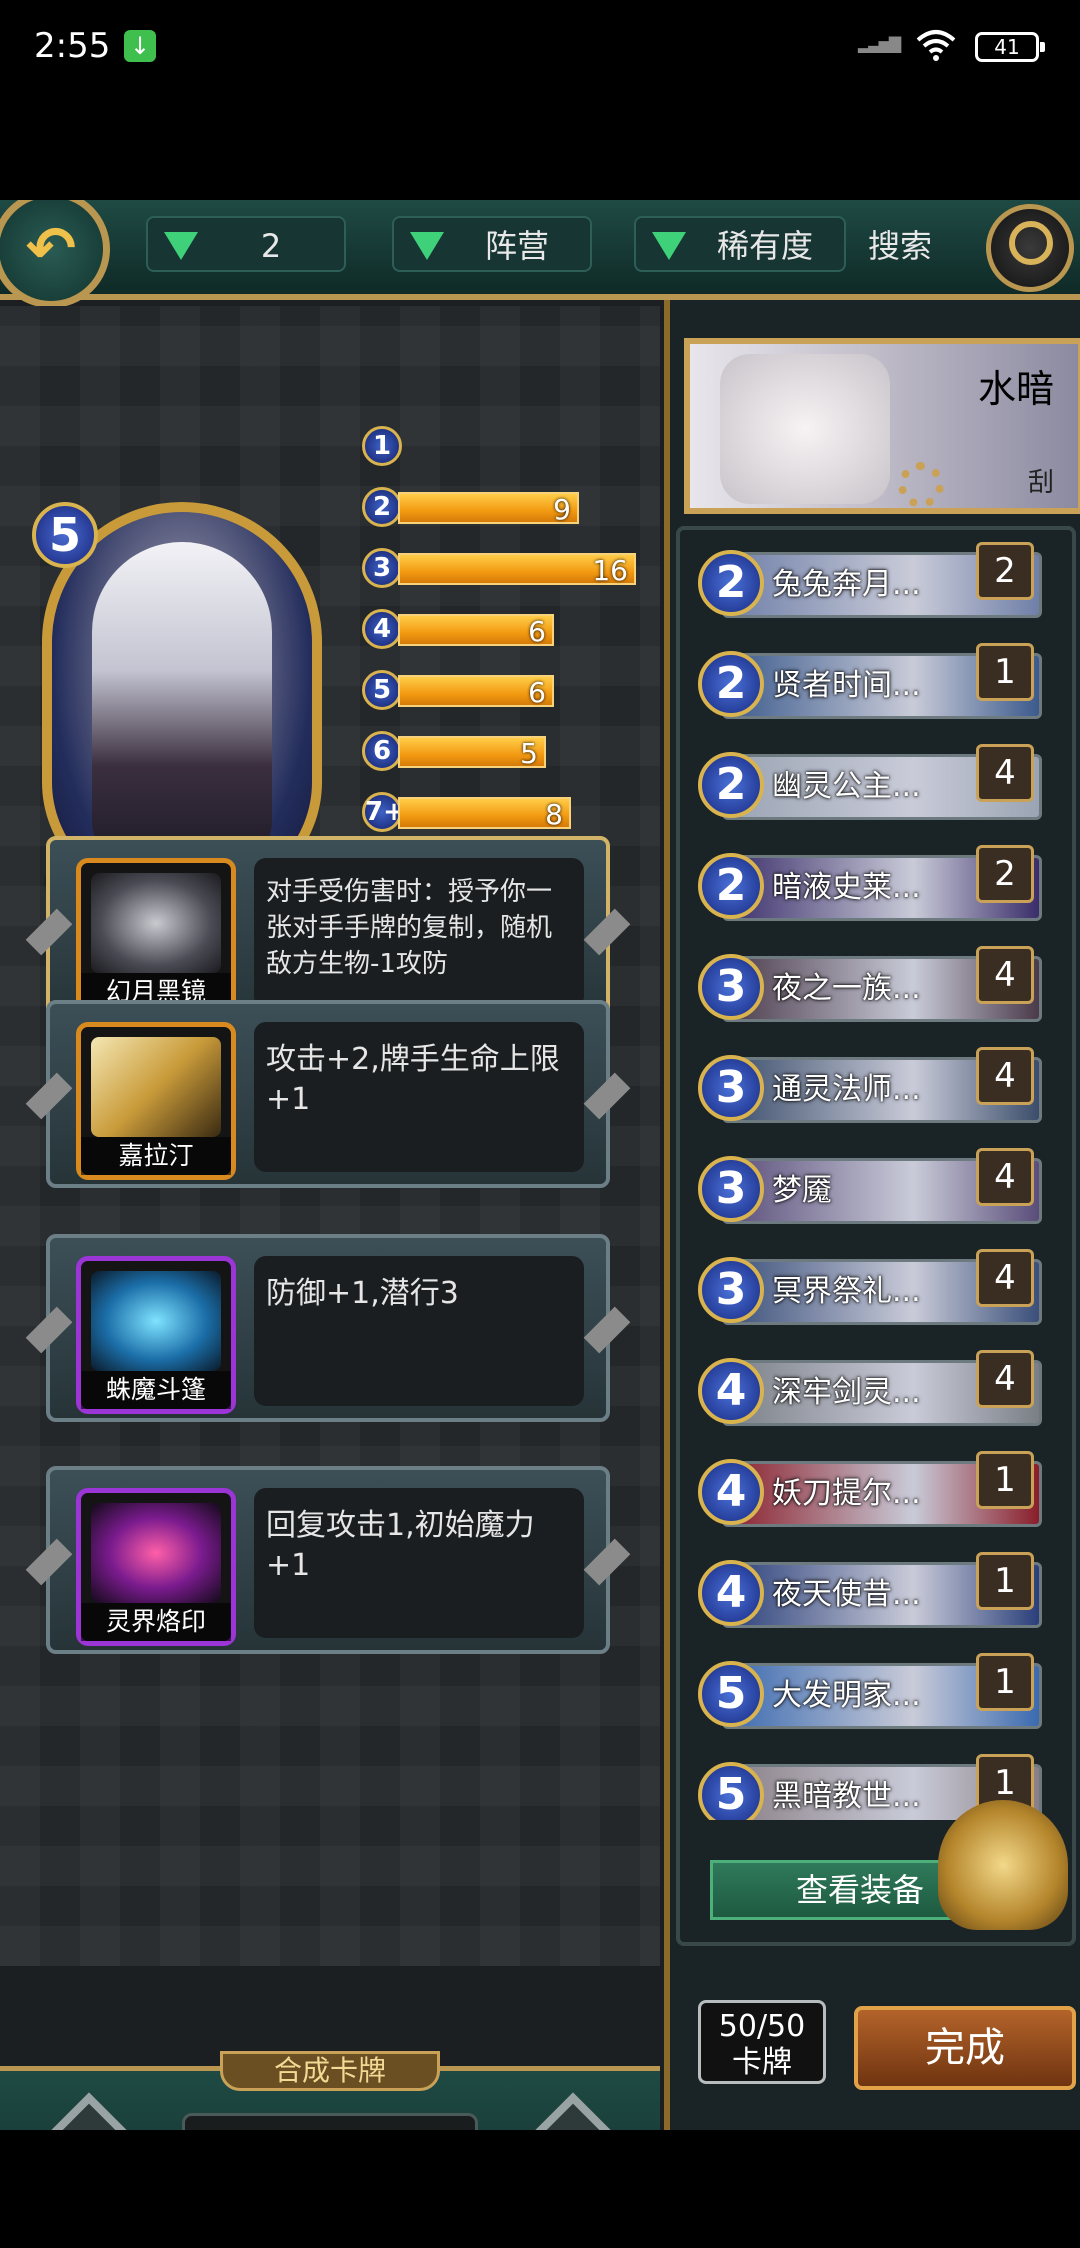 The height and width of the screenshot is (2248, 1080). I want to click on mana-curve-count: 5, so click(529, 753).